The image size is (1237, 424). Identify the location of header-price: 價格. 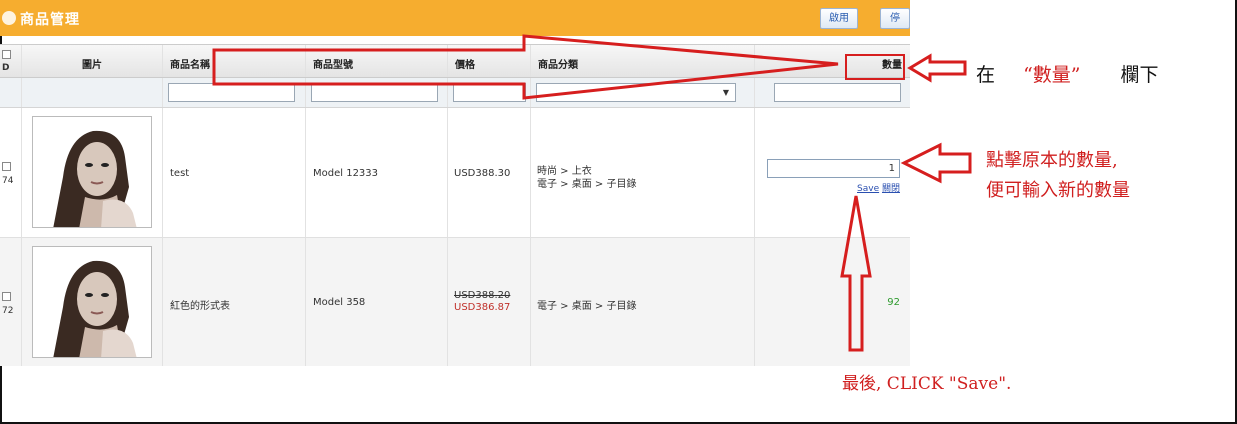
(489, 61).